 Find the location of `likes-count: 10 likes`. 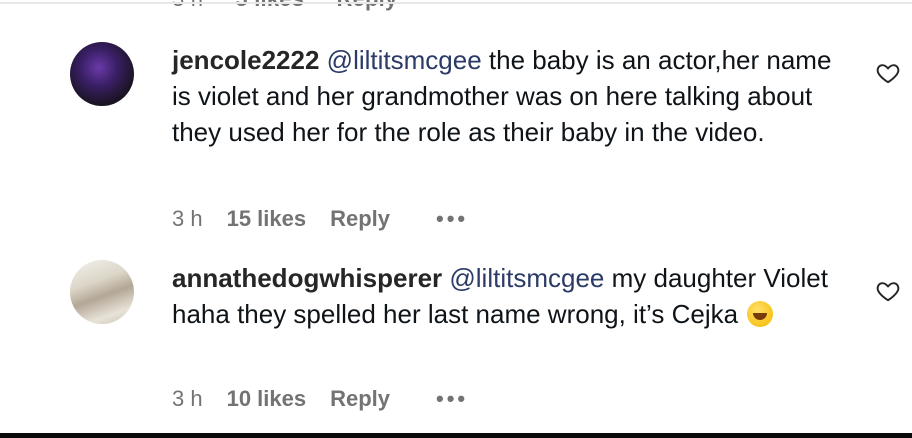

likes-count: 10 likes is located at coordinates (267, 399).